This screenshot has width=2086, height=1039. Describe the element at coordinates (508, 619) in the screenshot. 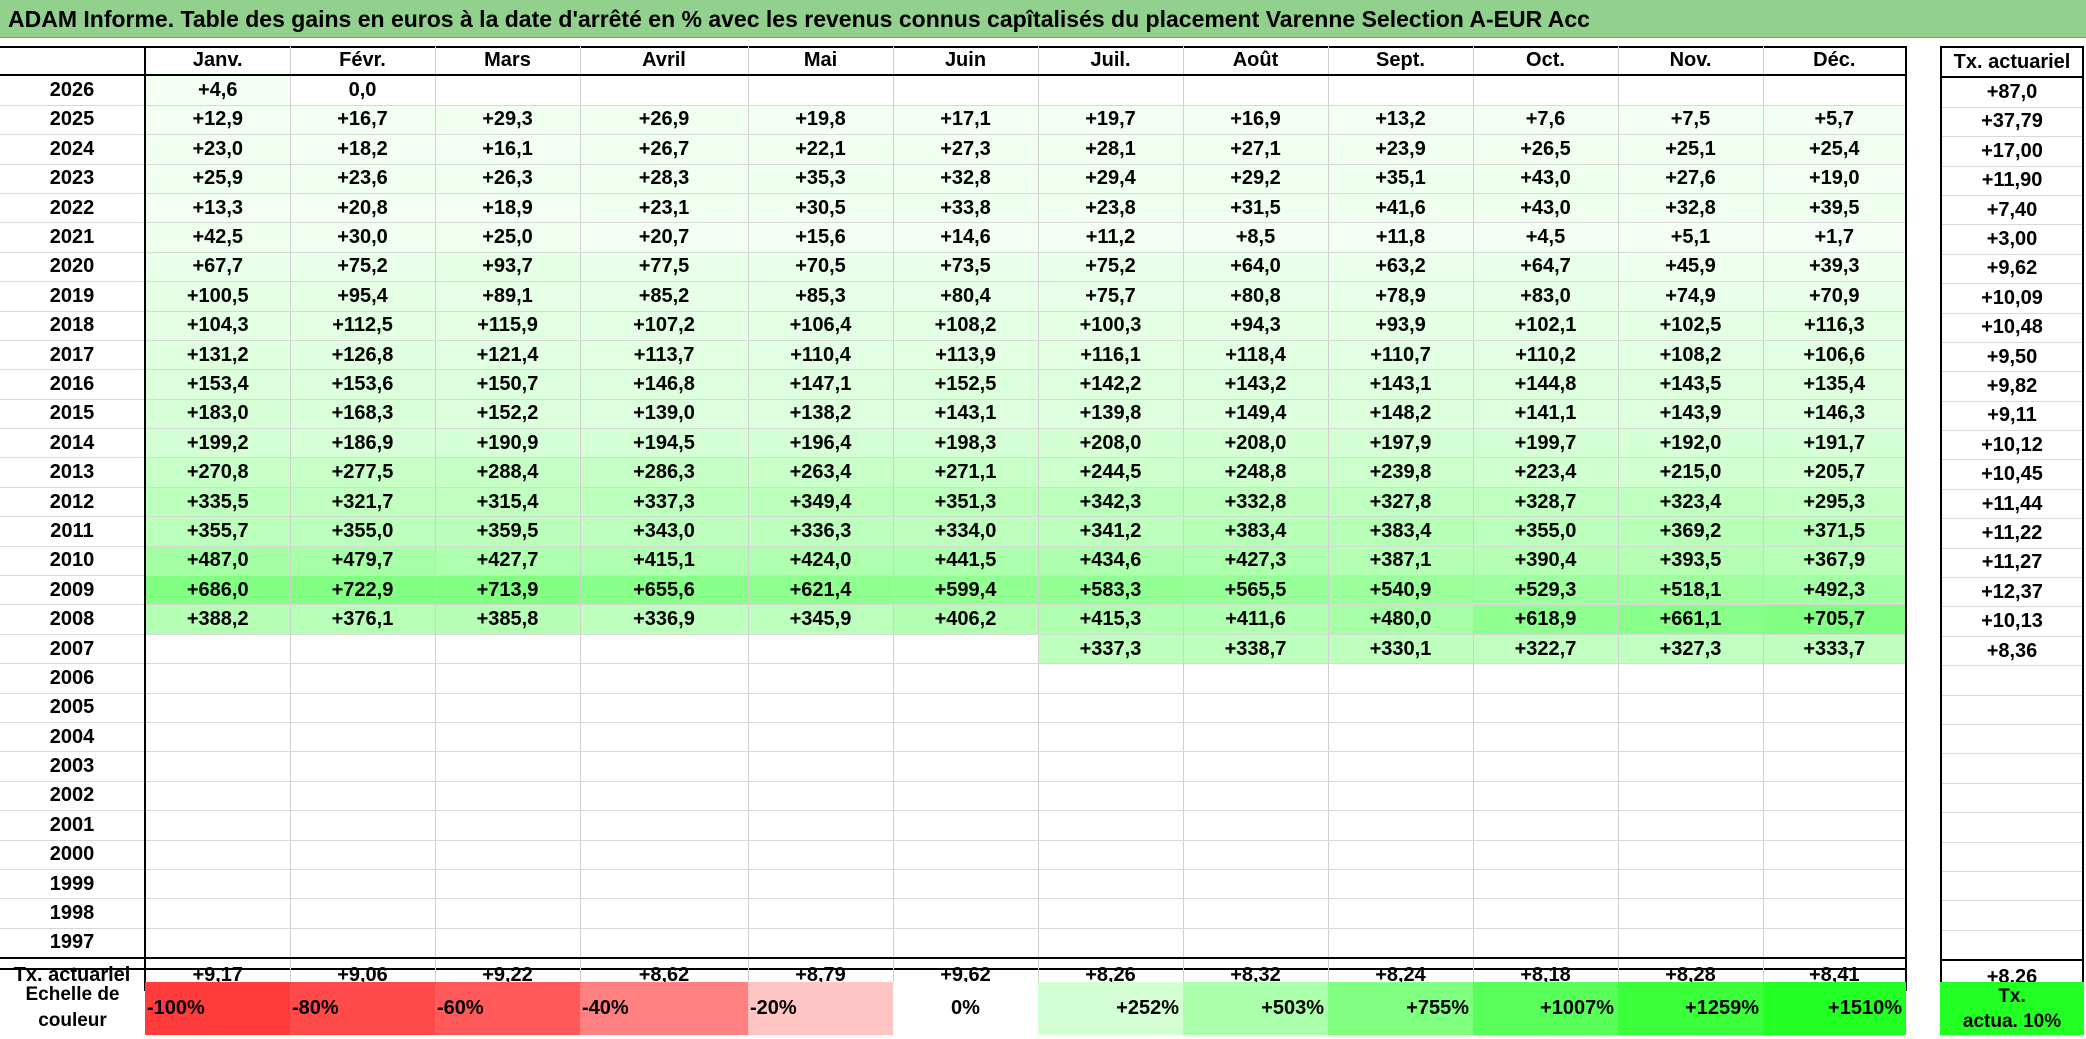

I see `gain-cell: +385,8` at that location.